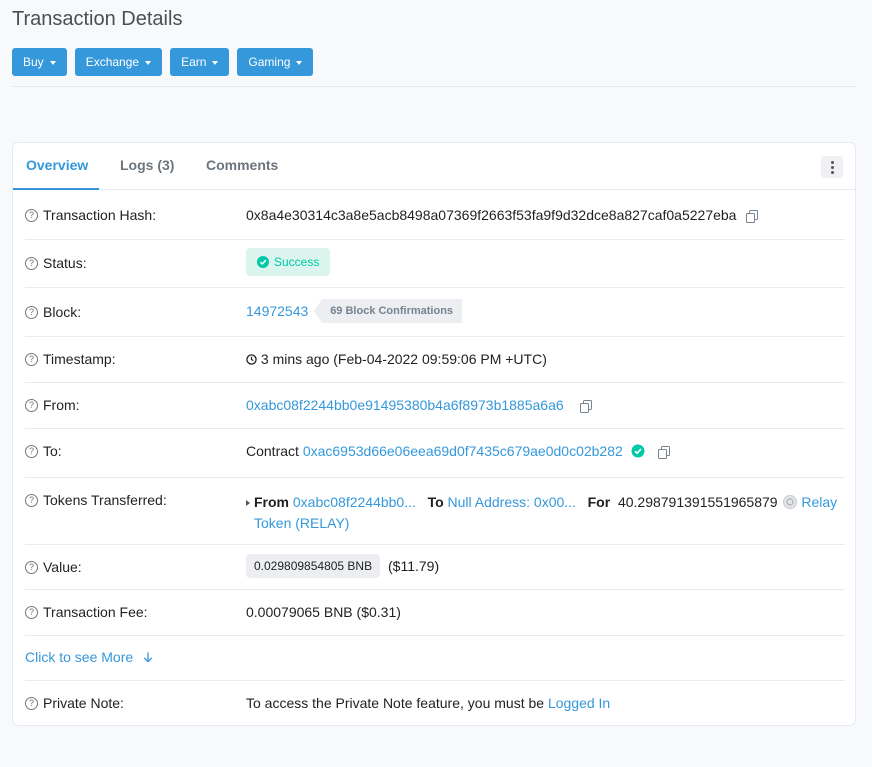  What do you see at coordinates (56, 166) in the screenshot?
I see `tab-overview: Overview` at bounding box center [56, 166].